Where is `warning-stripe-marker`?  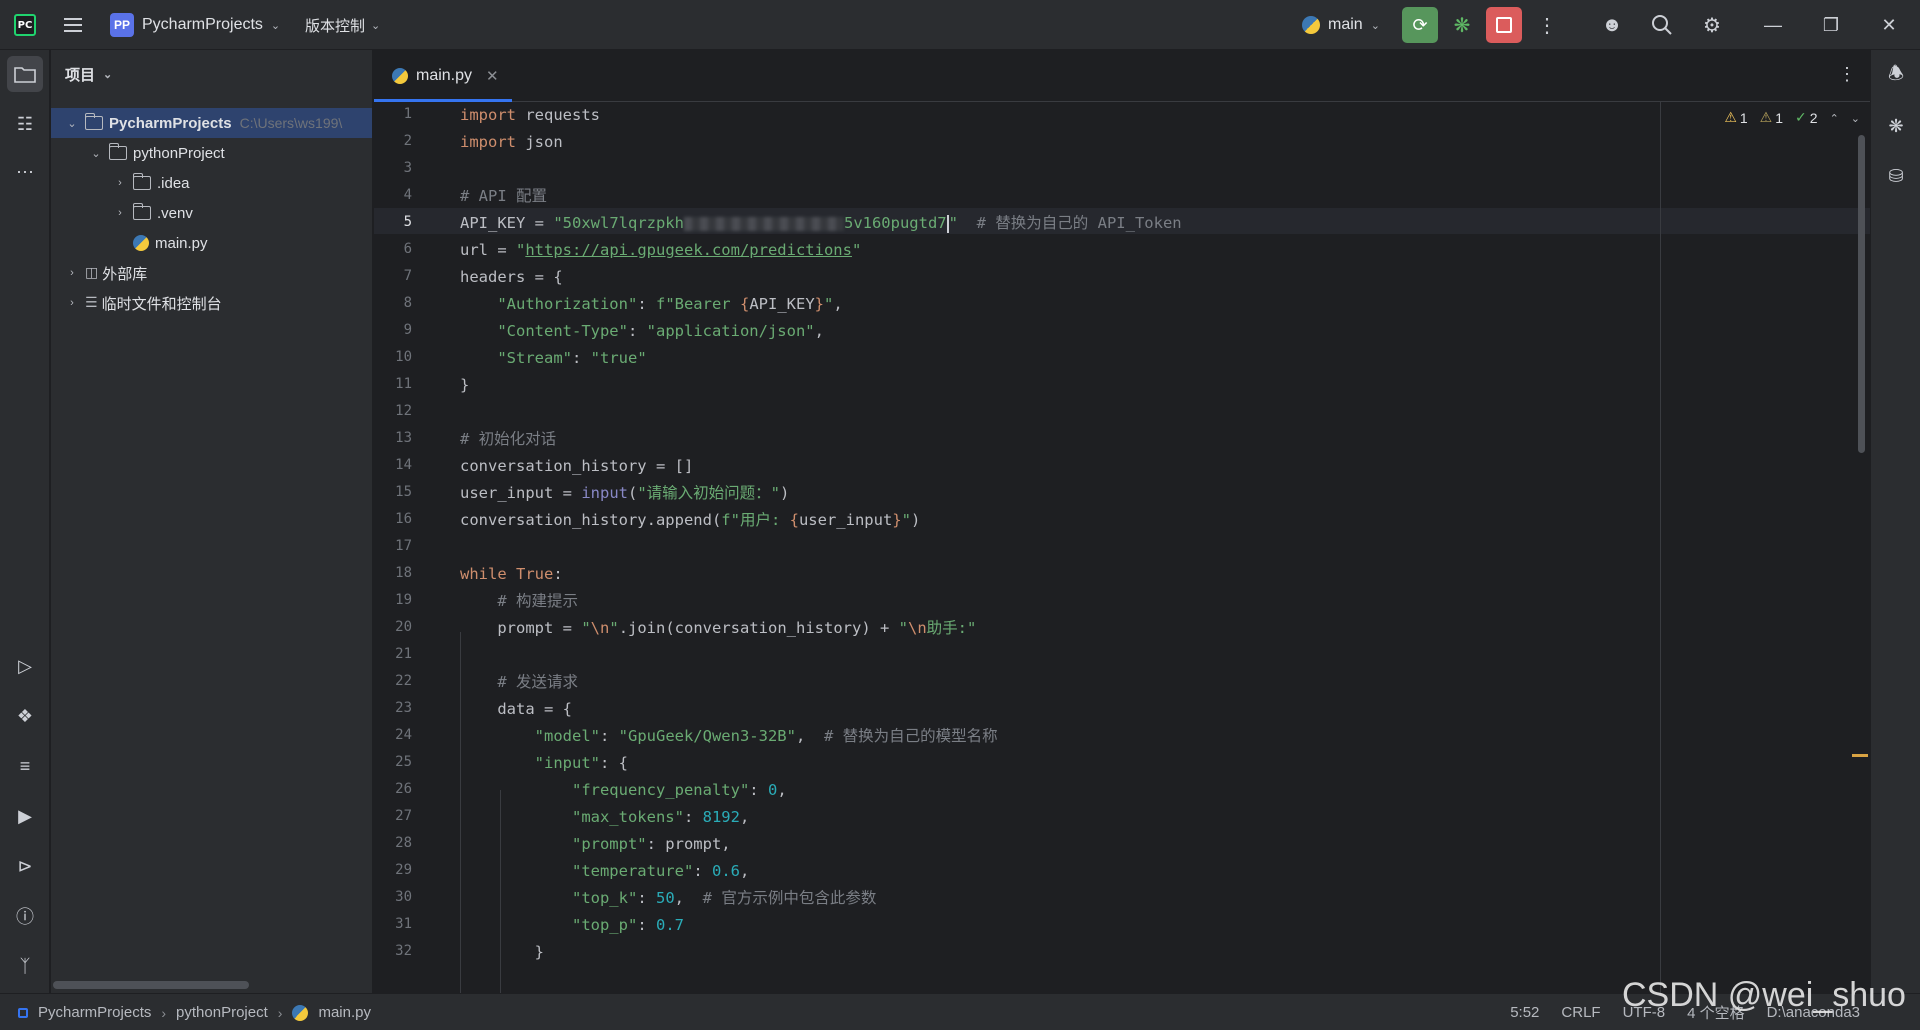 warning-stripe-marker is located at coordinates (1860, 755).